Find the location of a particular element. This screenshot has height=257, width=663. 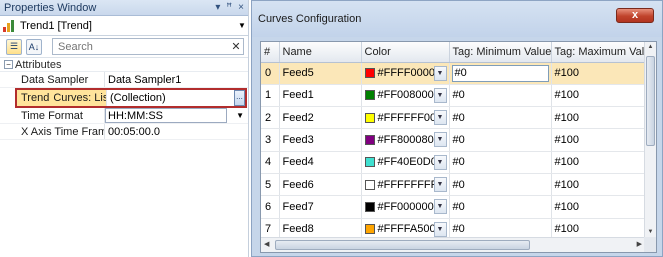

collapse-icon: − is located at coordinates (8, 64).